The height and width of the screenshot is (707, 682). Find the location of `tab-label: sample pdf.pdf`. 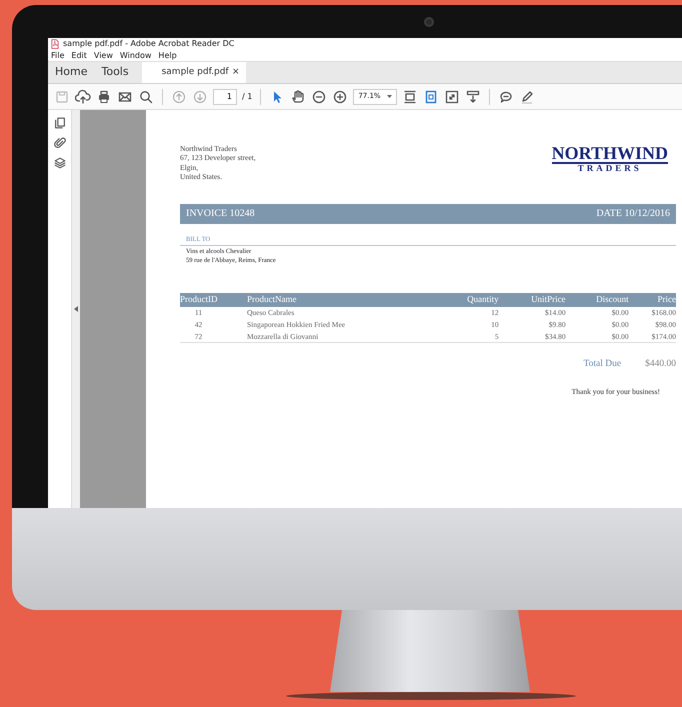

tab-label: sample pdf.pdf is located at coordinates (195, 72).